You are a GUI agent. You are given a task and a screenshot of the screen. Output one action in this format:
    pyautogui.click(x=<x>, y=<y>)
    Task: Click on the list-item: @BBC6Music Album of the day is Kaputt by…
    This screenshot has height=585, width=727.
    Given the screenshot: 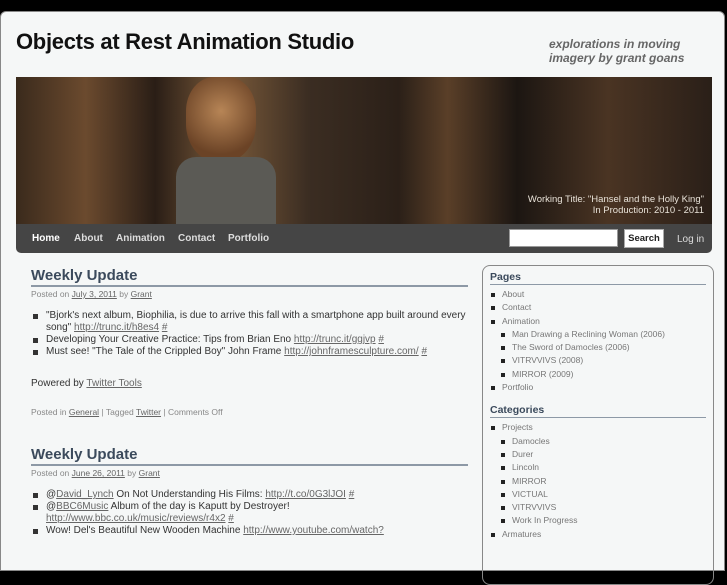 What is the action you would take?
    pyautogui.click(x=250, y=513)
    